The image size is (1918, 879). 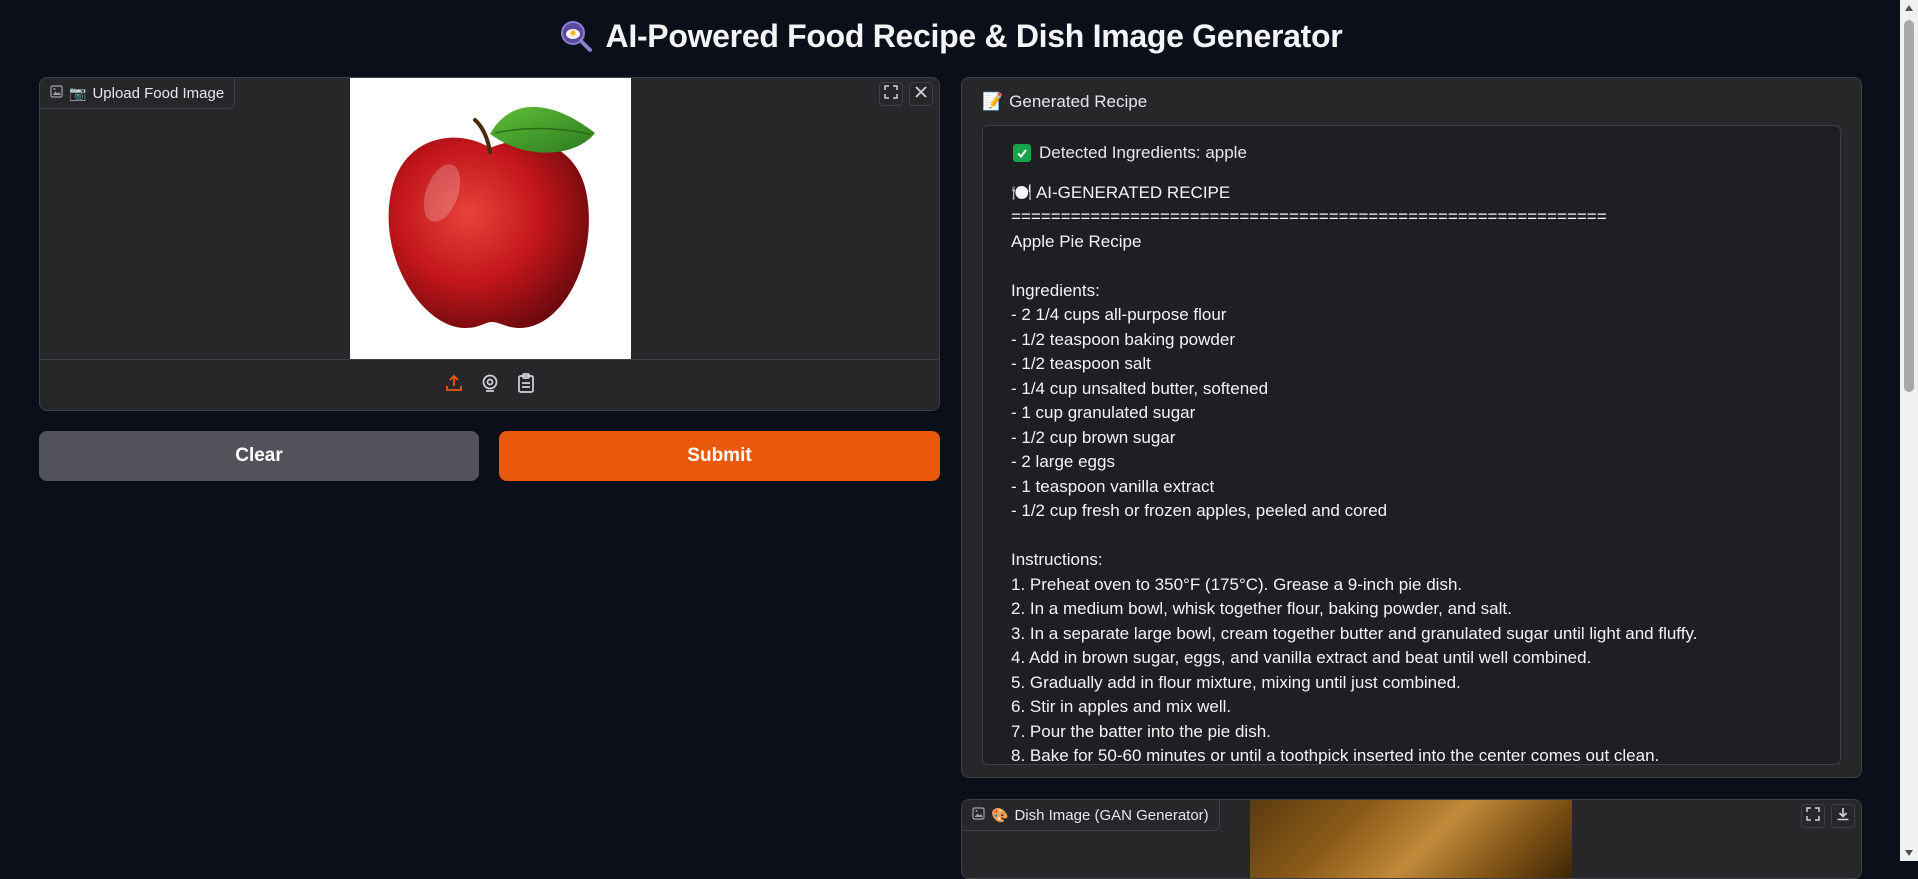 I want to click on page-scrollbar, so click(x=1909, y=430).